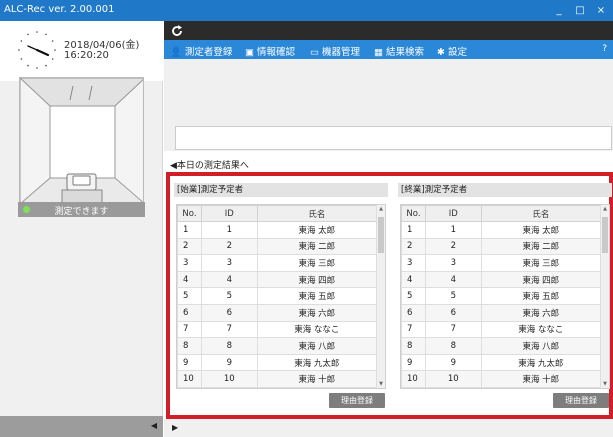 Image resolution: width=613 pixels, height=437 pixels. I want to click on menu-device-management: ▭ 機器管理, so click(335, 51).